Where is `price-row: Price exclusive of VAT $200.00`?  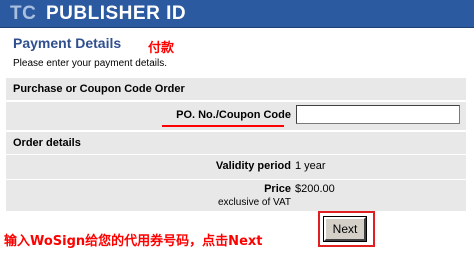 price-row: Price exclusive of VAT $200.00 is located at coordinates (236, 195).